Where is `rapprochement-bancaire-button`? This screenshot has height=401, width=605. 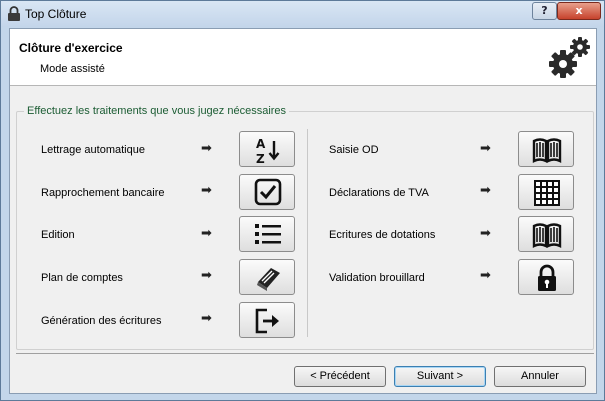 rapprochement-bancaire-button is located at coordinates (267, 192).